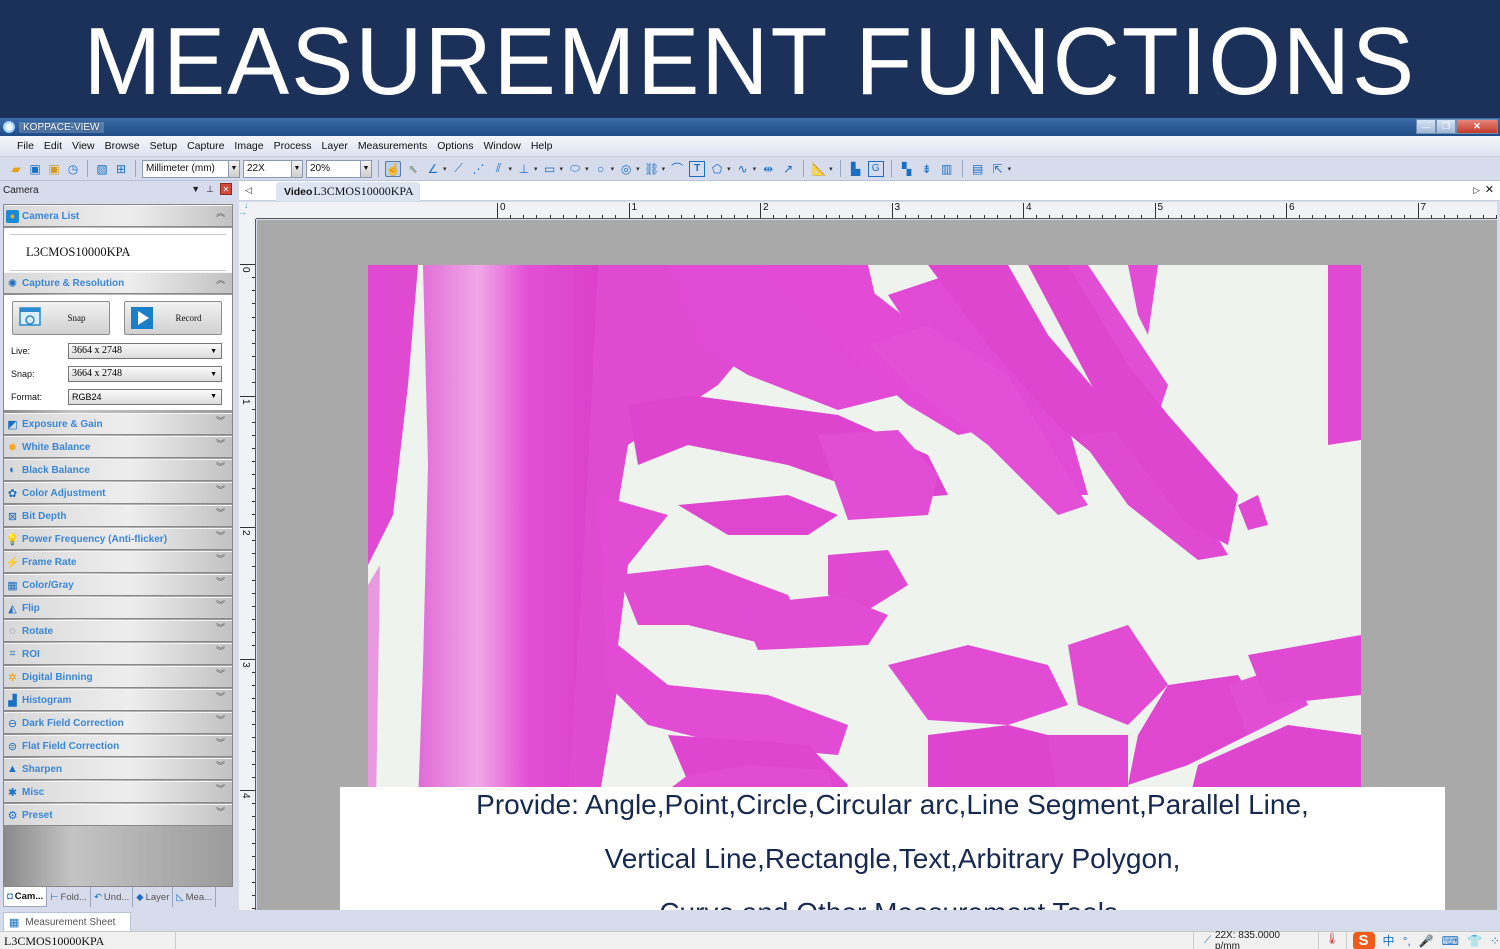 Image resolution: width=1500 pixels, height=949 pixels. What do you see at coordinates (1450, 941) in the screenshot?
I see `keyboard-icon: ⌨` at bounding box center [1450, 941].